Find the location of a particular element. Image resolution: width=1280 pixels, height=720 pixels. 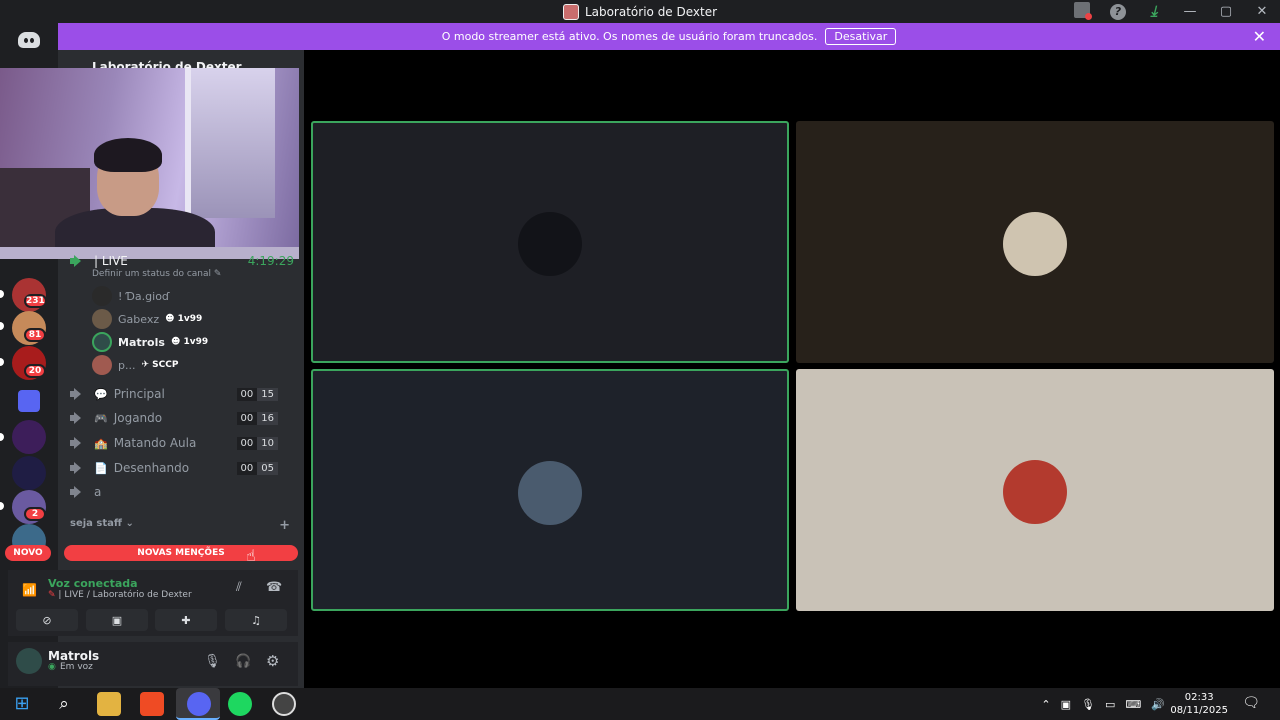

counter-max: 10 is located at coordinates (267, 443).